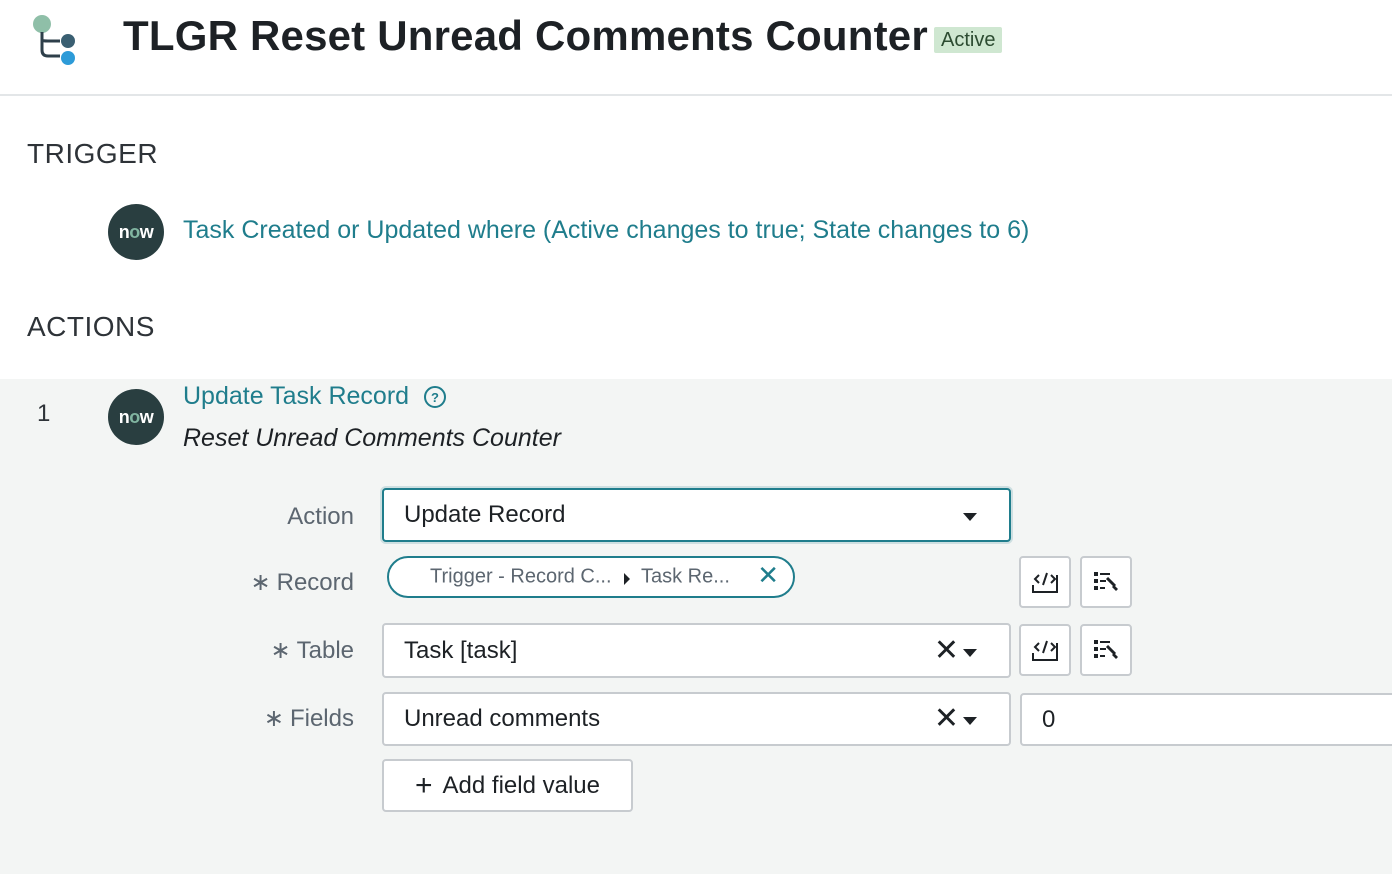  What do you see at coordinates (968, 40) in the screenshot?
I see `status-badge: Active` at bounding box center [968, 40].